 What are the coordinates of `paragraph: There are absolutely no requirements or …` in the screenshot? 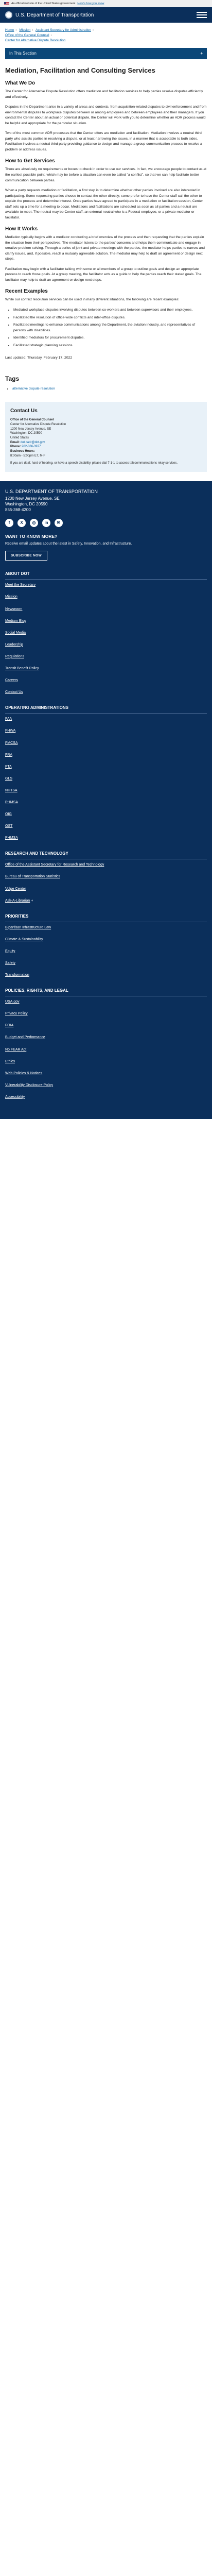 It's located at (106, 174).